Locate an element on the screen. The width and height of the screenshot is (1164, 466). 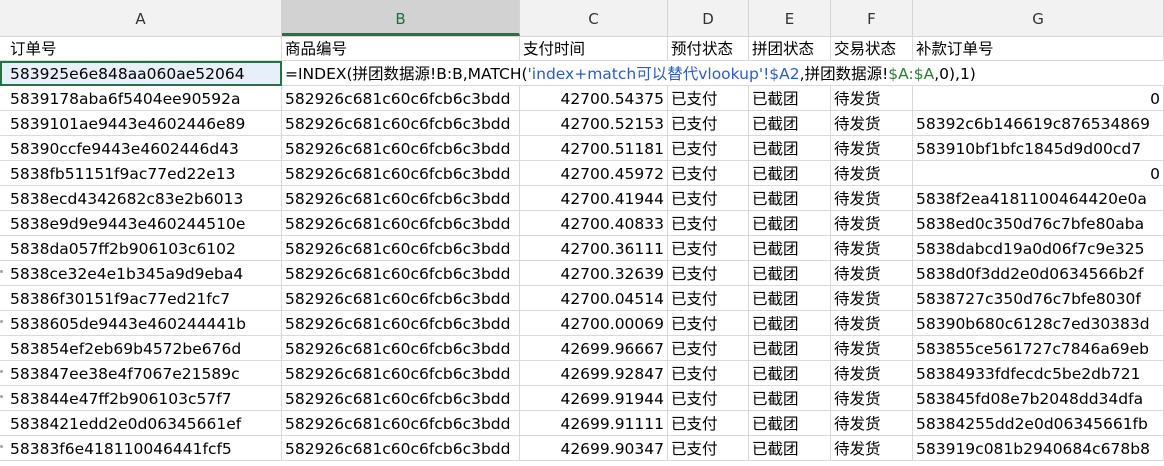
order-id-cell: 58386f30151f9ac77ed21fc7 is located at coordinates (141, 298).